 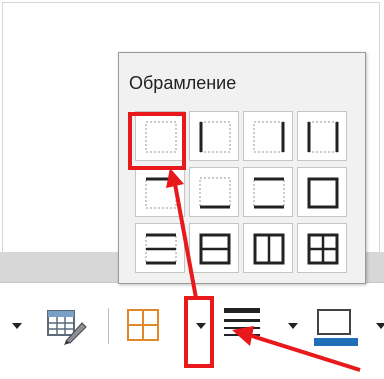 I want to click on outer-vertical-inner-icon, so click(x=269, y=249).